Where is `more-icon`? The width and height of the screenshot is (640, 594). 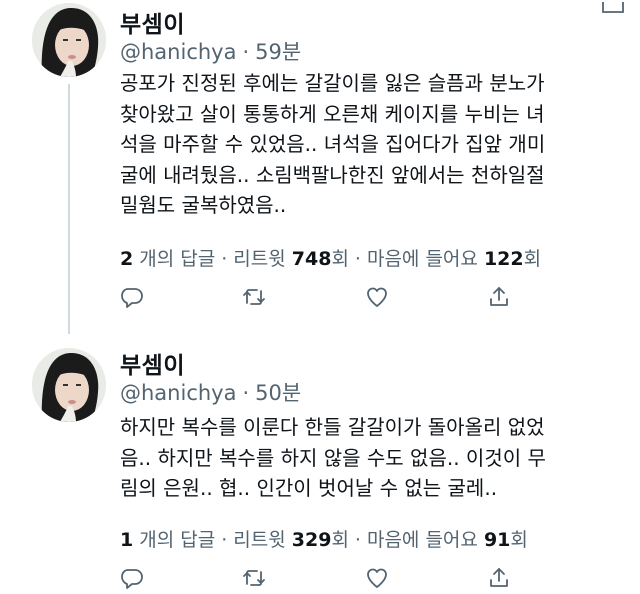 more-icon is located at coordinates (613, 11).